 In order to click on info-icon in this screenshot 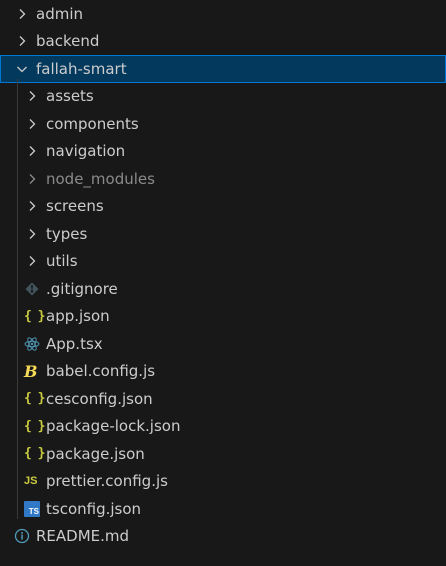, I will do `click(25, 536)`.